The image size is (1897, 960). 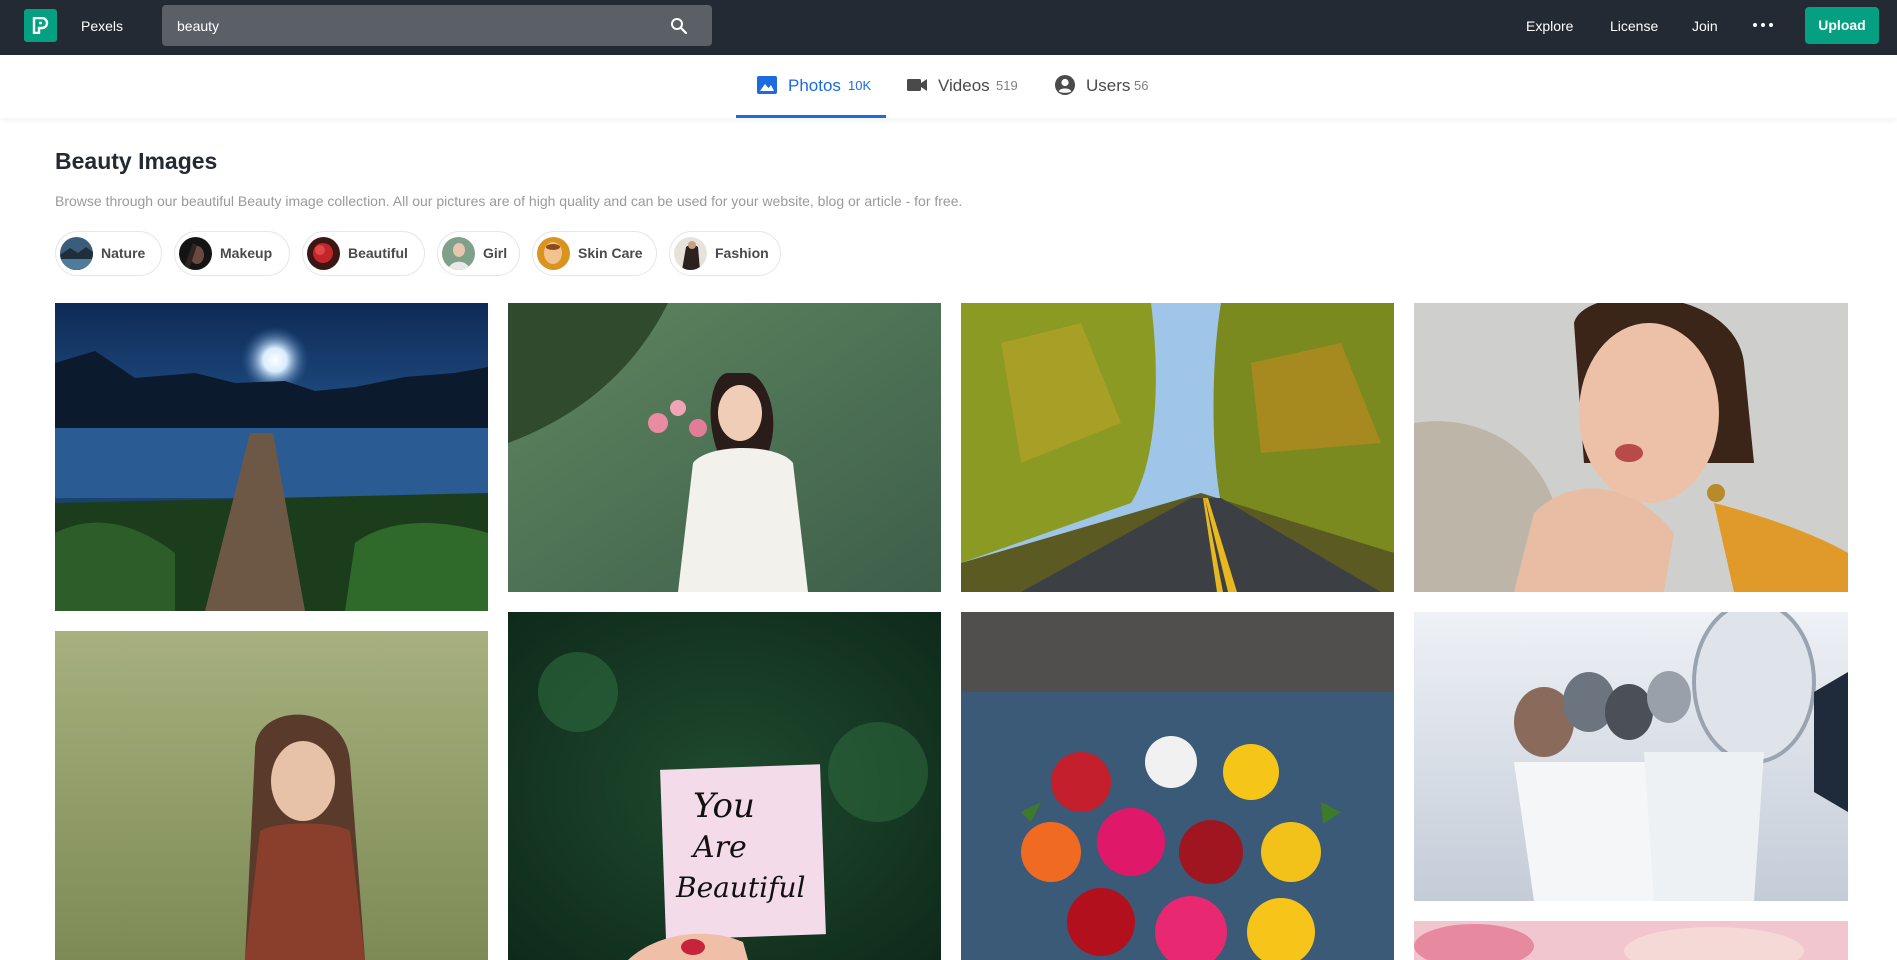 What do you see at coordinates (1177, 786) in the screenshot?
I see `photo-flower-bouquet` at bounding box center [1177, 786].